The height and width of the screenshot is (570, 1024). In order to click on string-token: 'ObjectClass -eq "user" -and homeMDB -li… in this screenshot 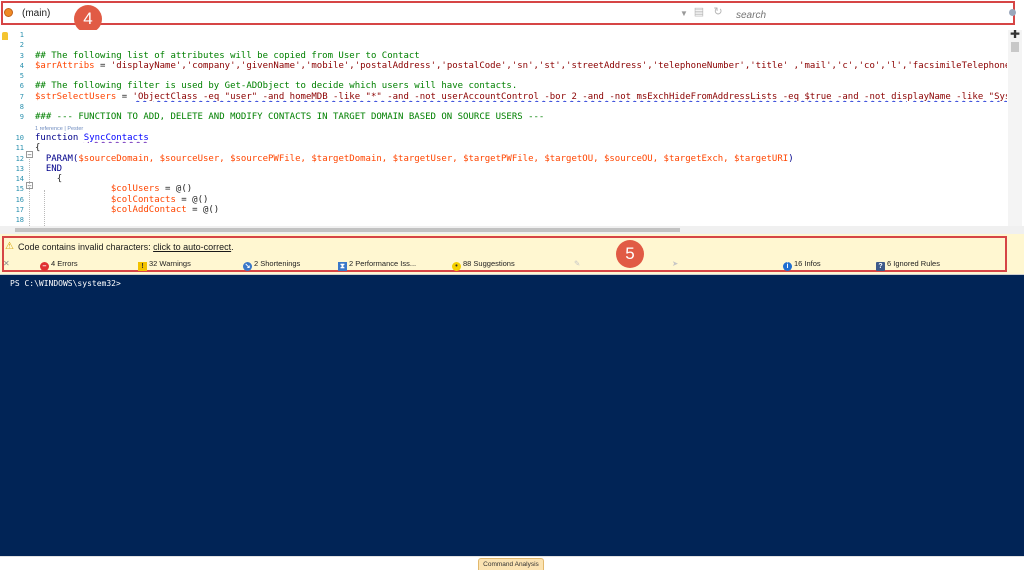, I will do `click(569, 96)`.